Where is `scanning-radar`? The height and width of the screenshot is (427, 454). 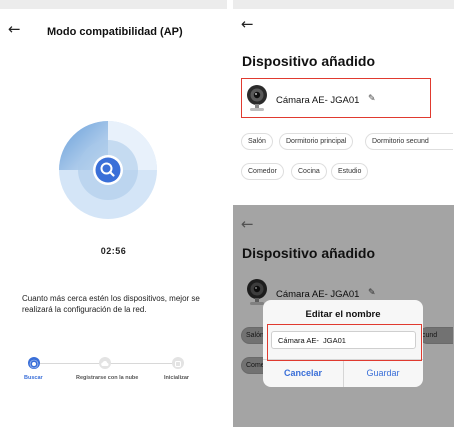
scanning-radar is located at coordinates (108, 170).